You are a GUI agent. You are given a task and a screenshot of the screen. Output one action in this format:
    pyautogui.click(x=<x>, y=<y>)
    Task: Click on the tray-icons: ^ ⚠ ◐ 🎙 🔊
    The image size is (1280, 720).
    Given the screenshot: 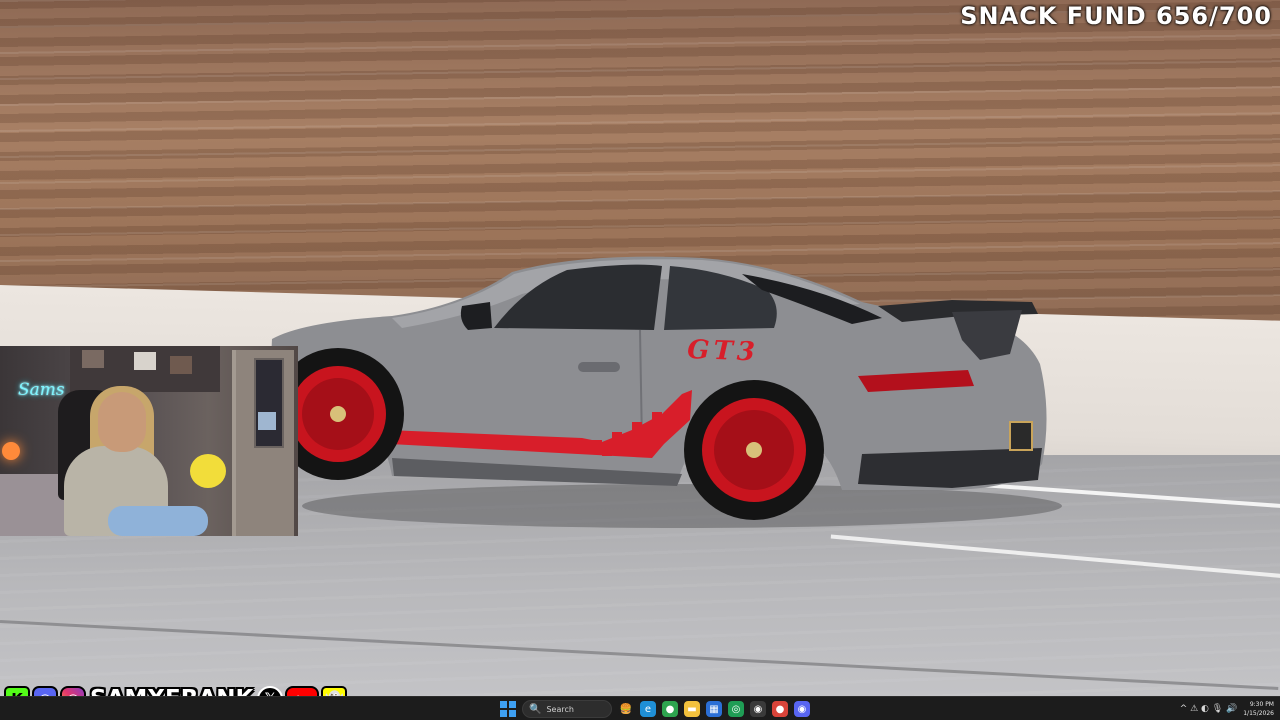 What is the action you would take?
    pyautogui.click(x=1209, y=709)
    